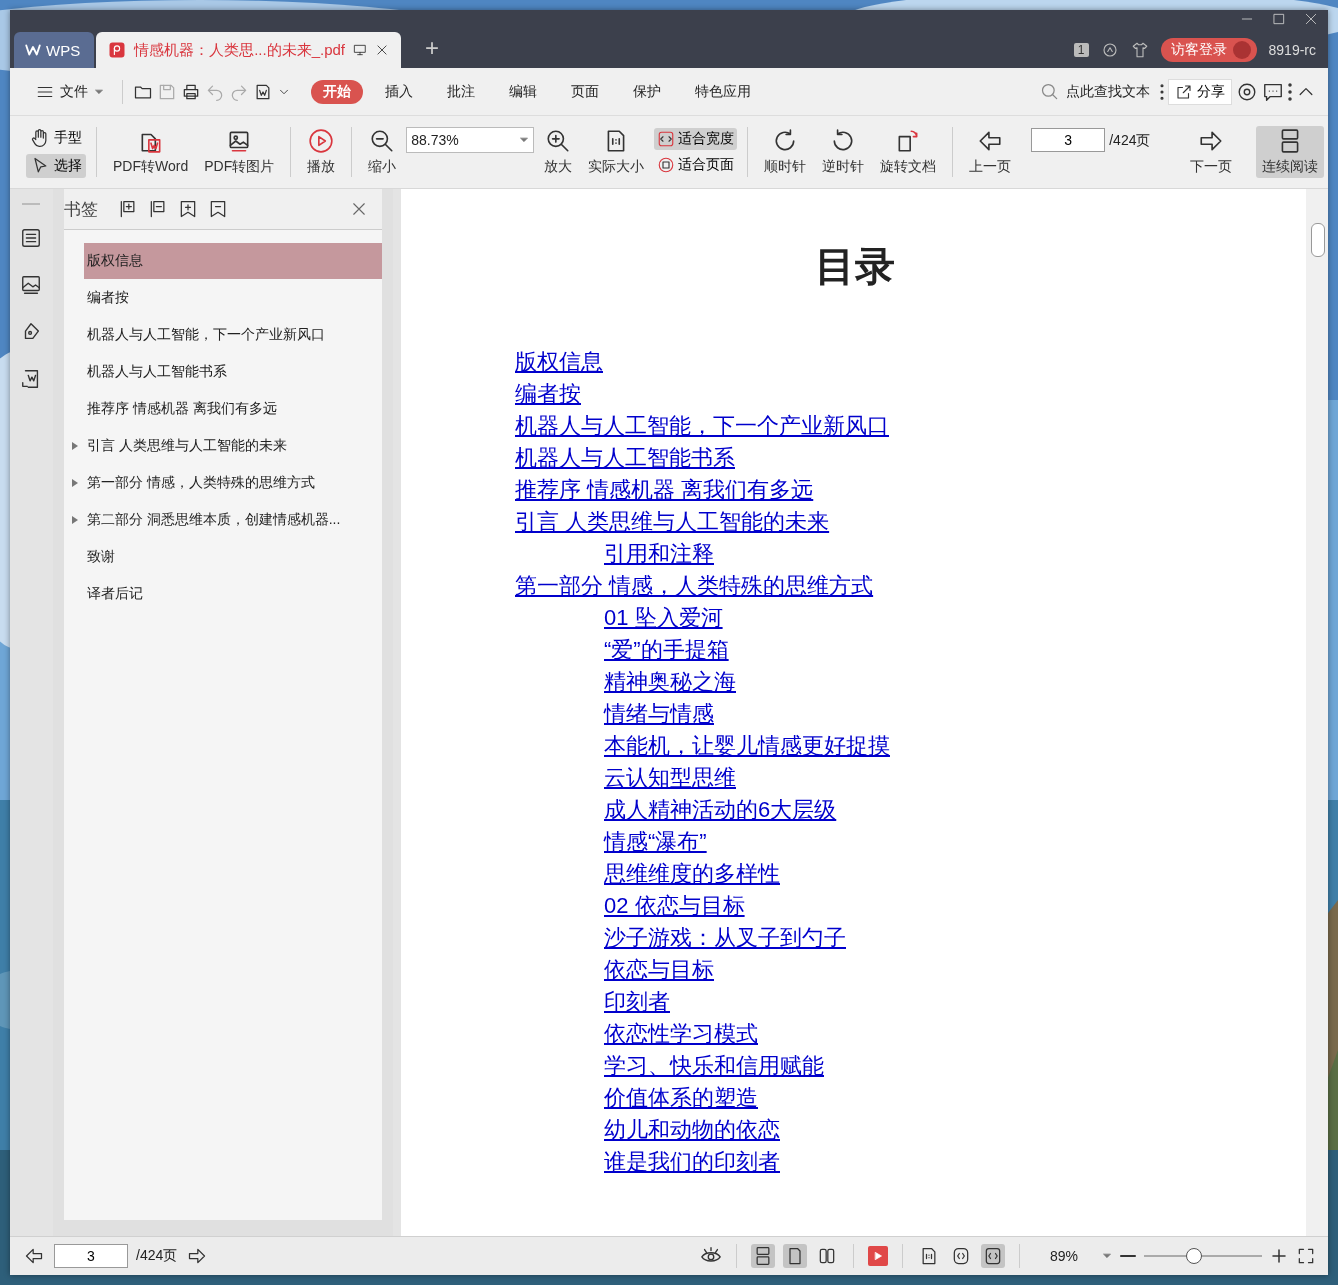 The width and height of the screenshot is (1338, 1285). I want to click on play-button: 播放, so click(321, 152).